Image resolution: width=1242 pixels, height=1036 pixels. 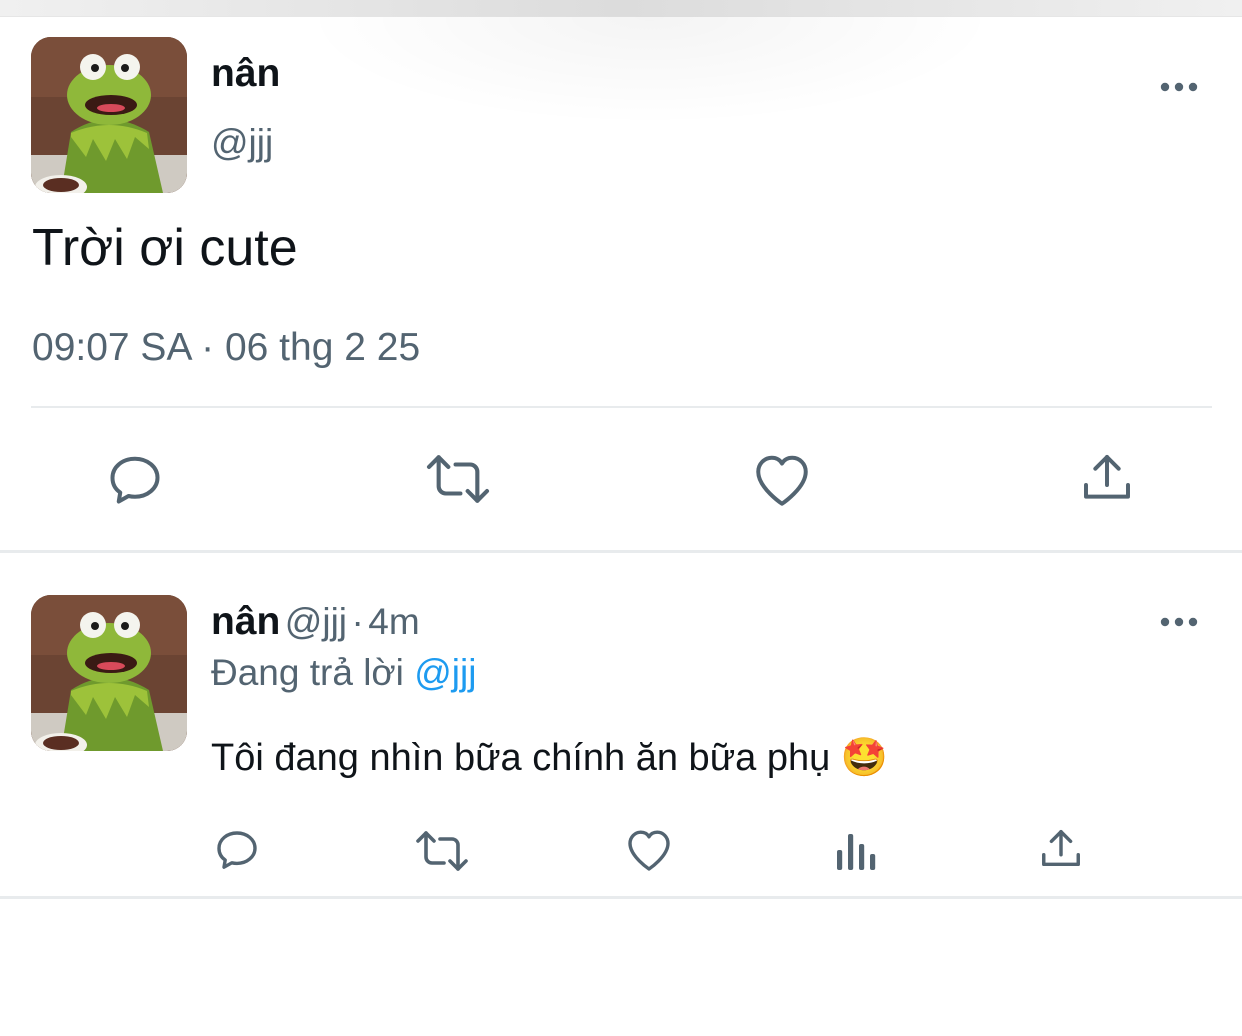 I want to click on replying-to-line: Đang trả lời @jjj, so click(x=343, y=673).